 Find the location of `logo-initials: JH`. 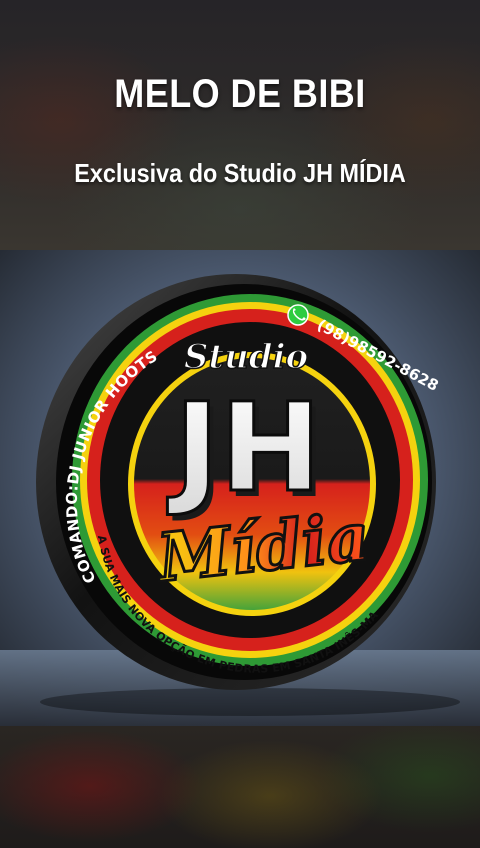

logo-initials: JH is located at coordinates (244, 448).